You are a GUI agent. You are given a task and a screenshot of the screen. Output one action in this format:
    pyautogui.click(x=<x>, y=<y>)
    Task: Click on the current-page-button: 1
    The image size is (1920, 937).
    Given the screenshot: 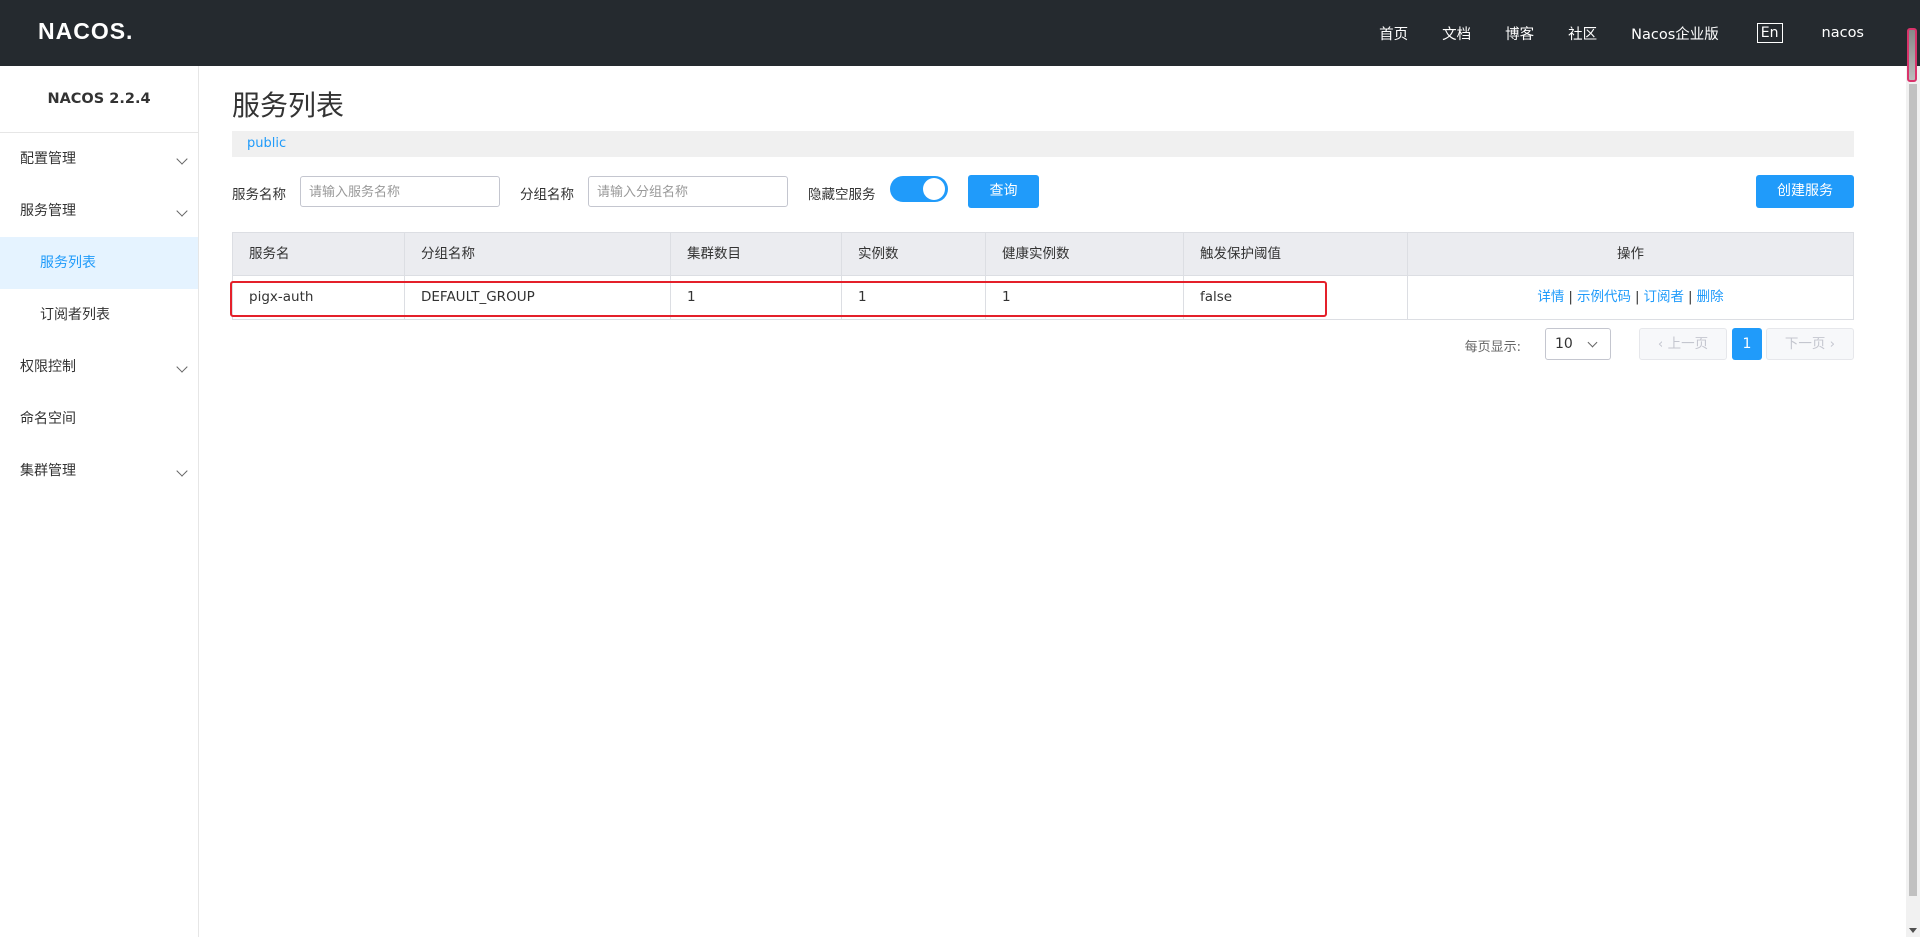 What is the action you would take?
    pyautogui.click(x=1747, y=344)
    